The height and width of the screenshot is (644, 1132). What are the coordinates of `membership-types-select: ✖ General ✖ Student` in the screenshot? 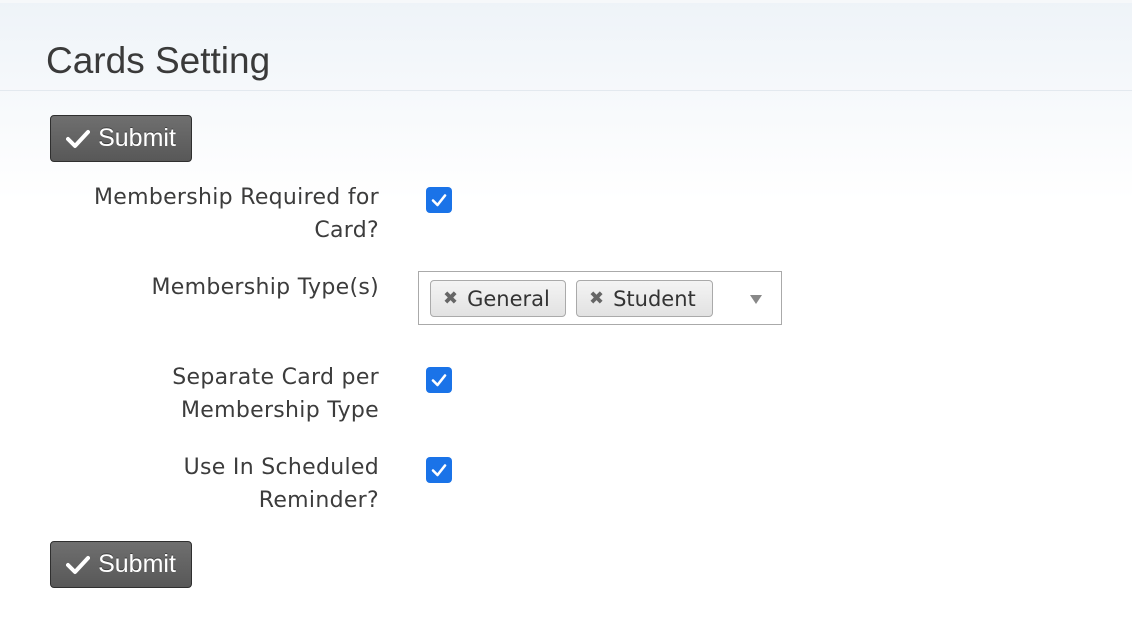 It's located at (600, 298).